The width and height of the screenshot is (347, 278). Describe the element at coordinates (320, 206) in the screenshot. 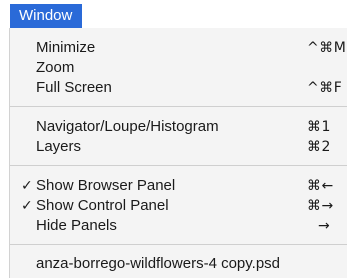

I see `menu-item-shortcut: ⌘→` at that location.